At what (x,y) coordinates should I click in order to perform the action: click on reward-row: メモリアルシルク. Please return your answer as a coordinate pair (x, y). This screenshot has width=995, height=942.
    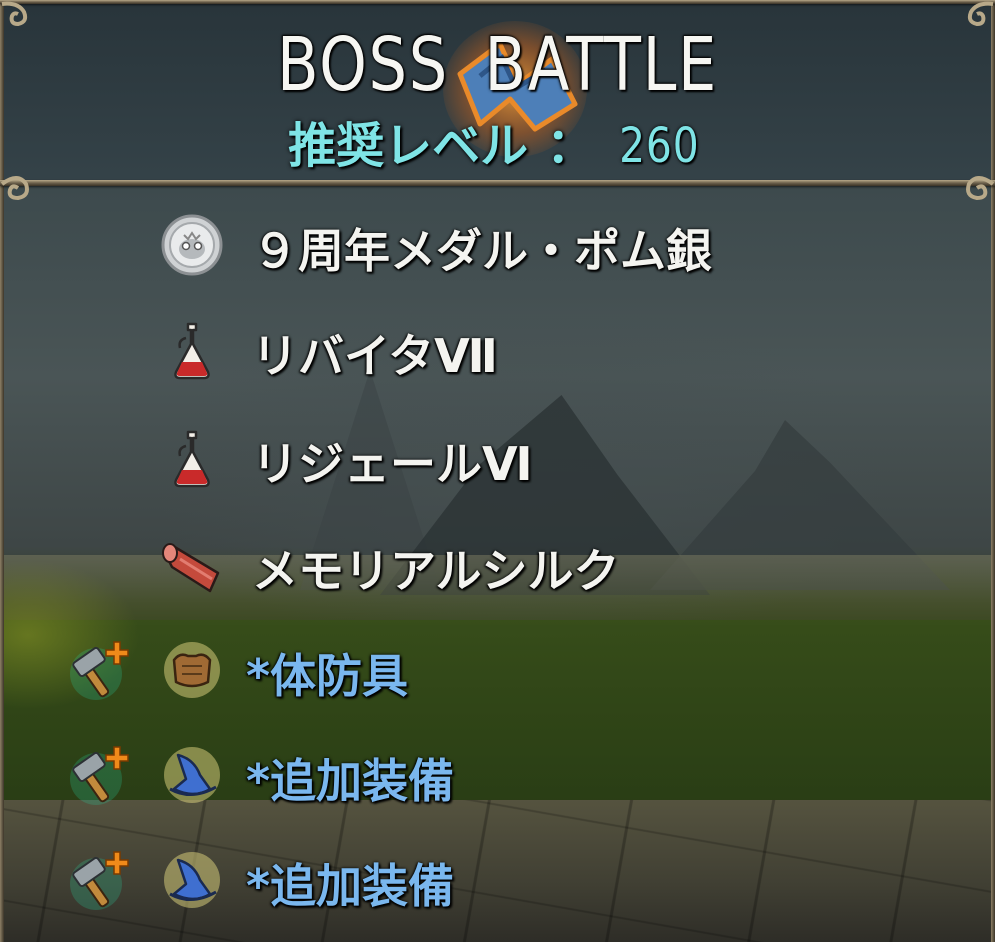
    Looking at the image, I should click on (497, 565).